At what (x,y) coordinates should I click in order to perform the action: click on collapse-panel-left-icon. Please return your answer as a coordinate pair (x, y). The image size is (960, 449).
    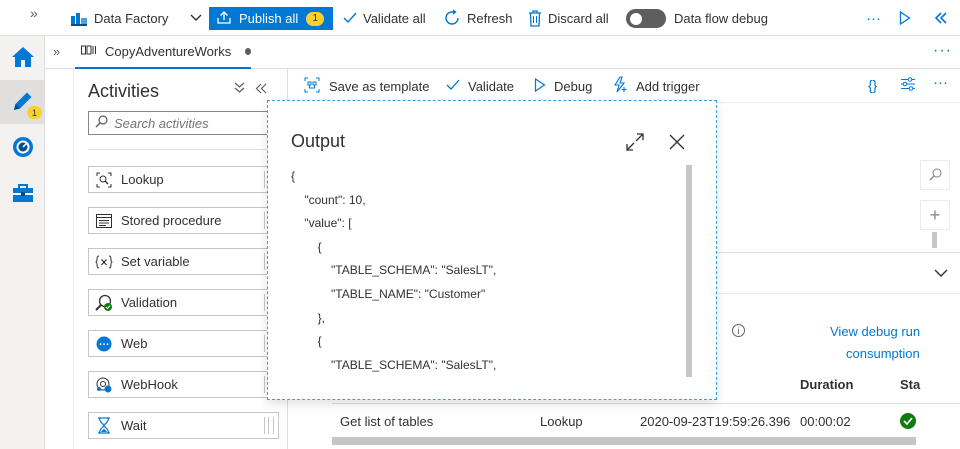
    Looking at the image, I should click on (261, 89).